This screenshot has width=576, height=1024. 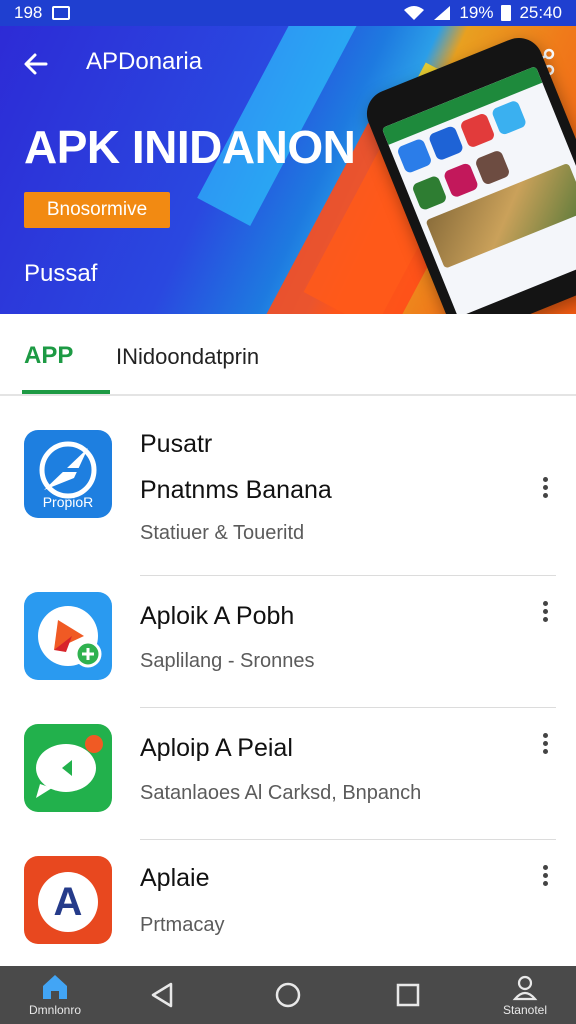 I want to click on arrow-left-icon, so click(x=36, y=64).